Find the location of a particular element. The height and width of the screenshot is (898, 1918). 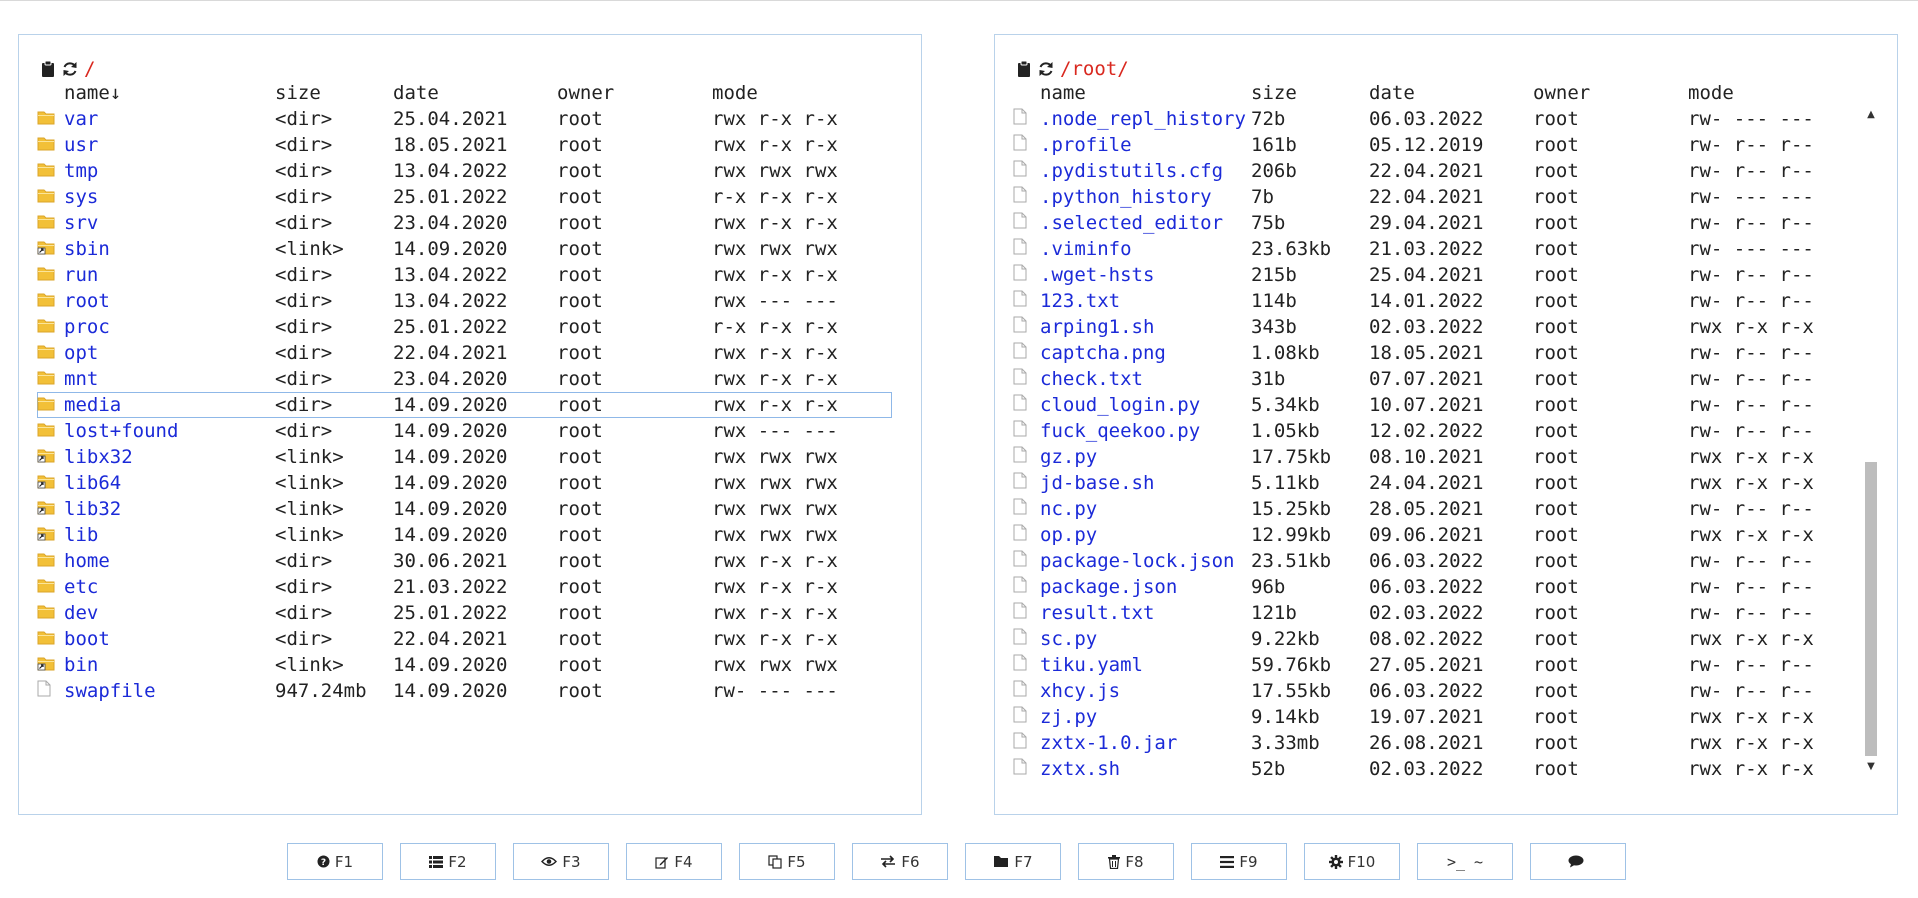

scrollbar-thumb is located at coordinates (1871, 609).